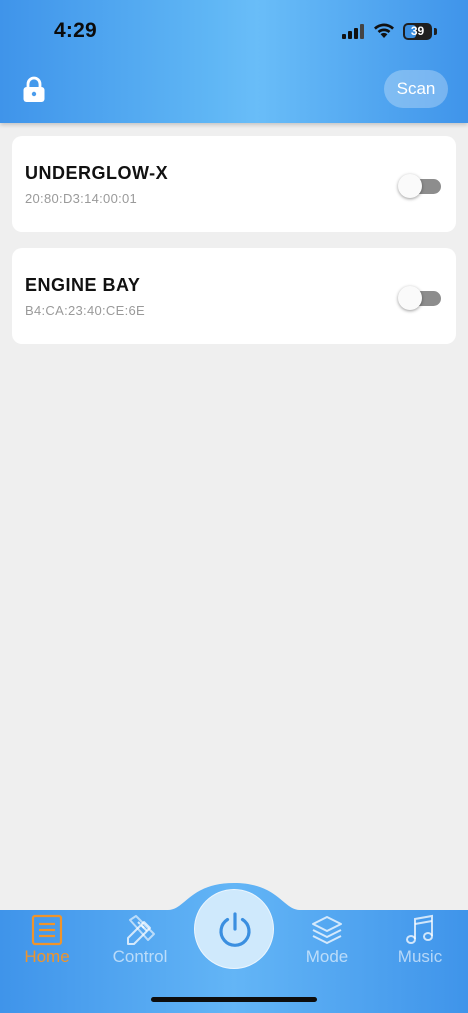  What do you see at coordinates (354, 31) in the screenshot?
I see `cellular-signal-icon` at bounding box center [354, 31].